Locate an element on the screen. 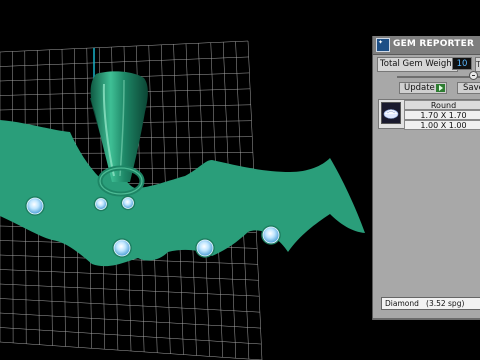  material-select: Diamond (3.52 spg) is located at coordinates (430, 303).